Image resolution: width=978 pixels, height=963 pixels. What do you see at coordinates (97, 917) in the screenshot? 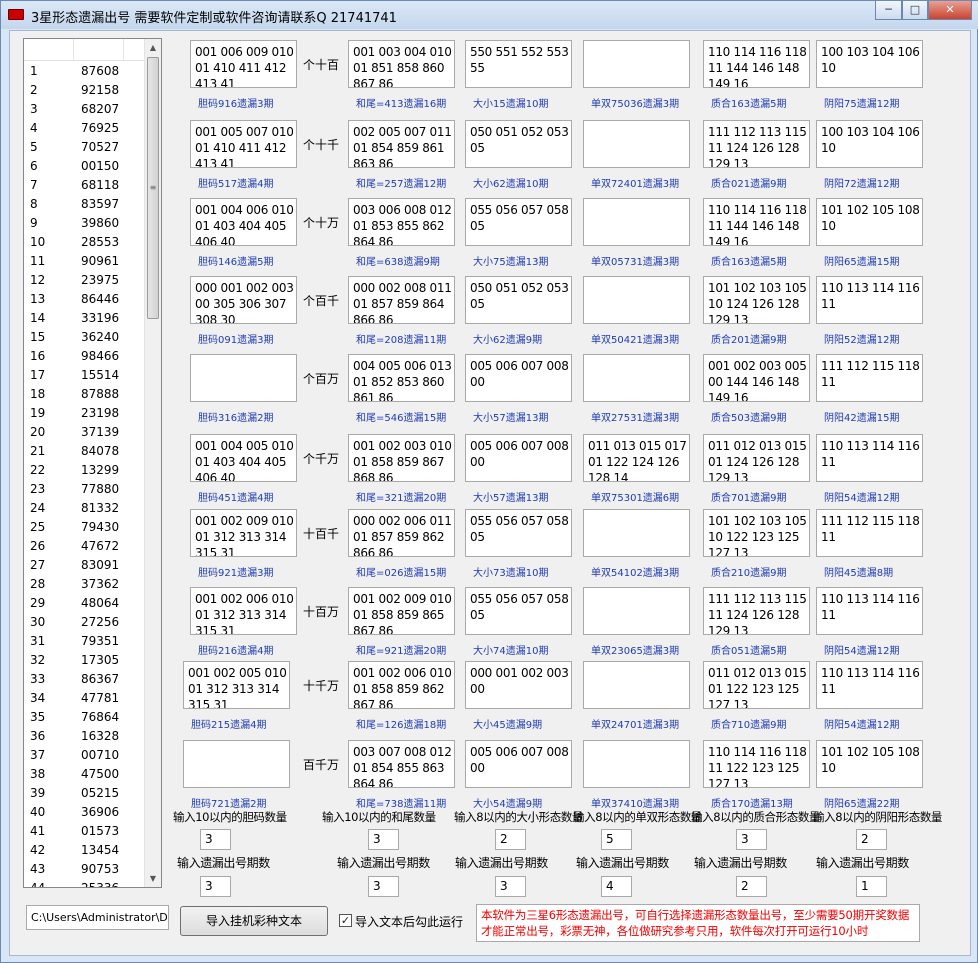
I see `file-path-field: C:\Users\Administrator\De` at bounding box center [97, 917].